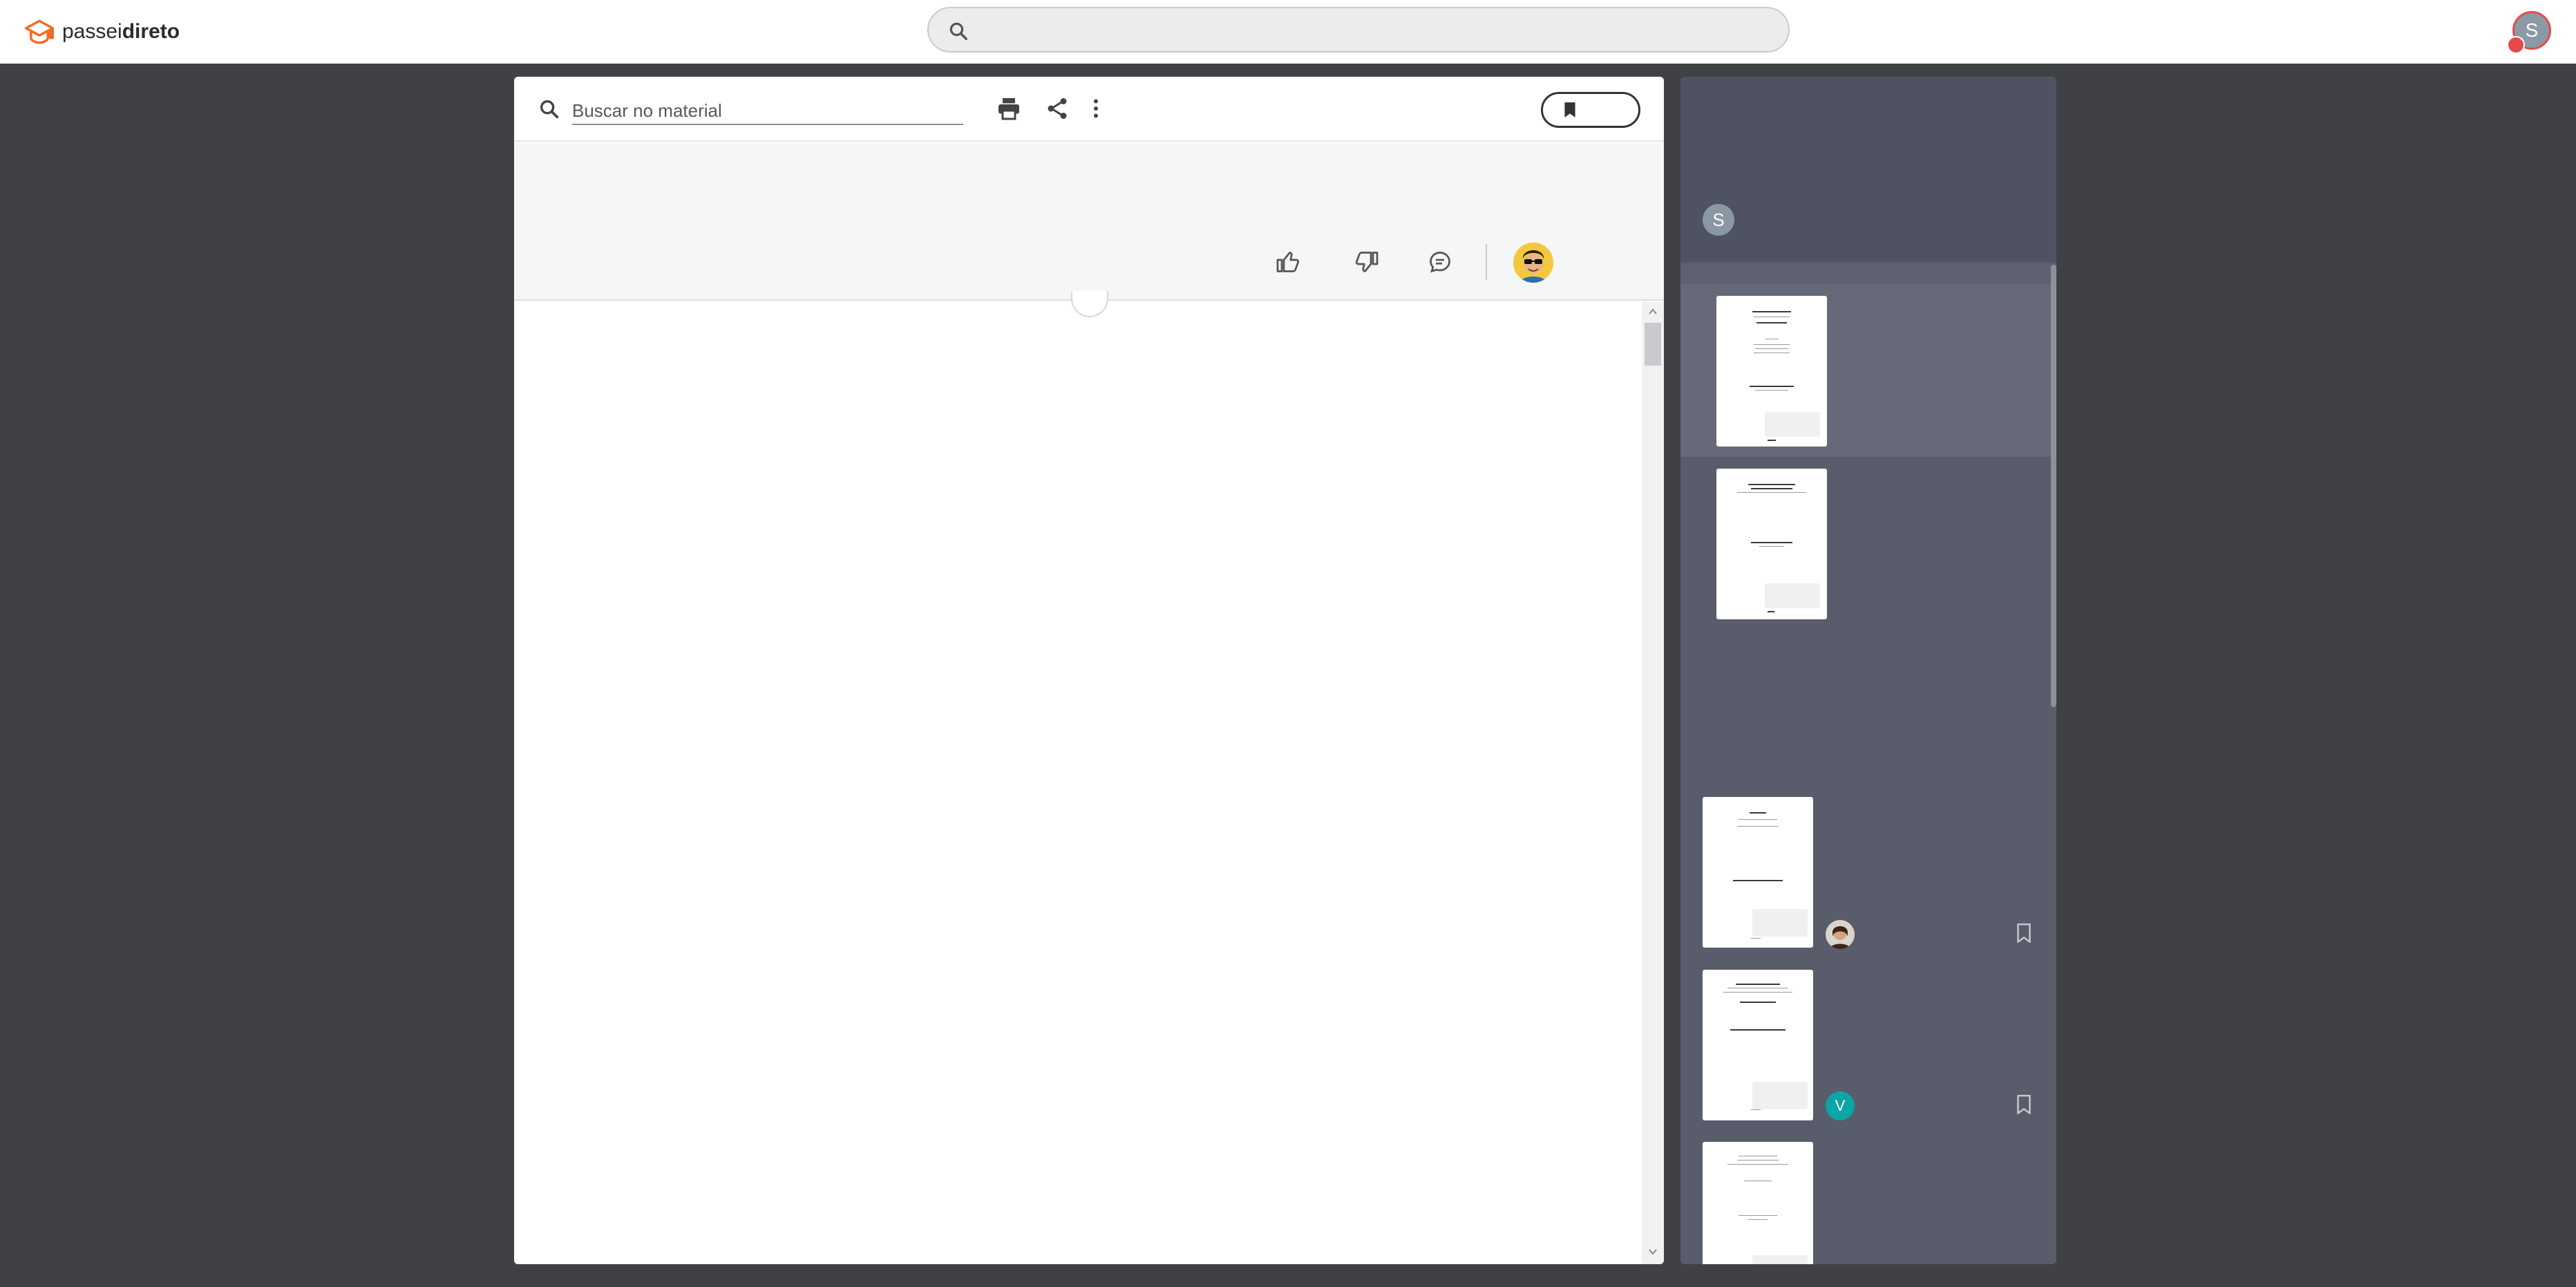  I want to click on scrollbar-thumb, so click(1653, 344).